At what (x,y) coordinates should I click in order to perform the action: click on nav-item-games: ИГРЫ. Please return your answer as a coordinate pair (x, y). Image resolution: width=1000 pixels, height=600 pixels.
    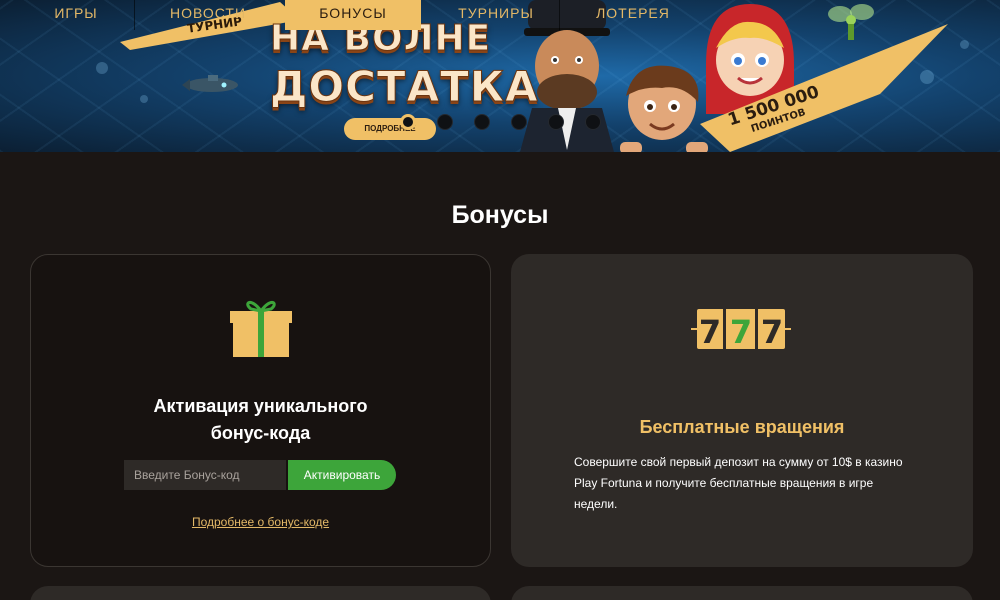
    Looking at the image, I should click on (76, 15).